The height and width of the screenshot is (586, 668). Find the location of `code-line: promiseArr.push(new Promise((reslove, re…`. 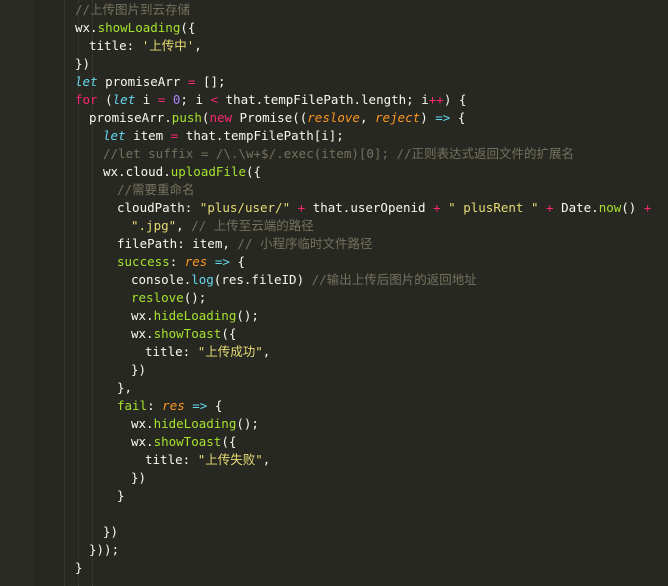

code-line: promiseArr.push(new Promise((reslove, re… is located at coordinates (334, 118).